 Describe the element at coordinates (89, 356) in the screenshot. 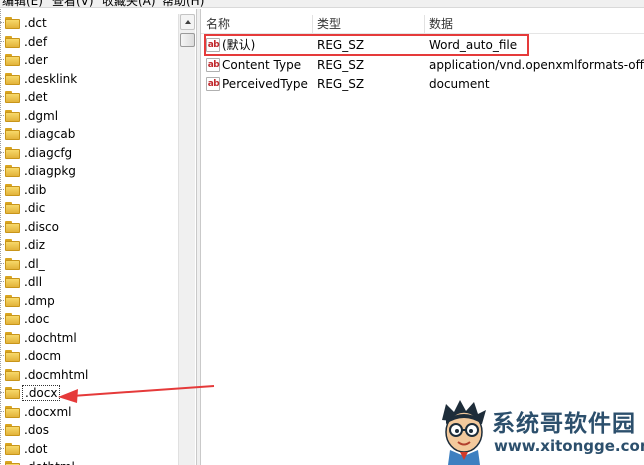

I see `tree-item: .docm` at that location.